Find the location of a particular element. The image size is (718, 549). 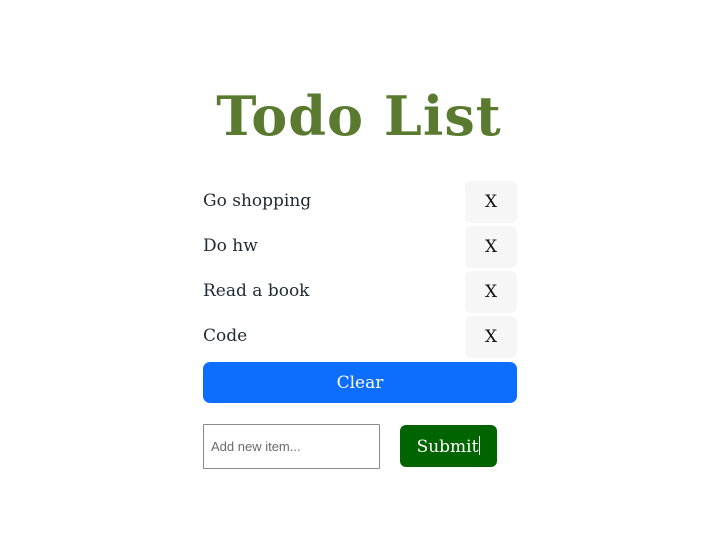

text-cursor is located at coordinates (480, 445).